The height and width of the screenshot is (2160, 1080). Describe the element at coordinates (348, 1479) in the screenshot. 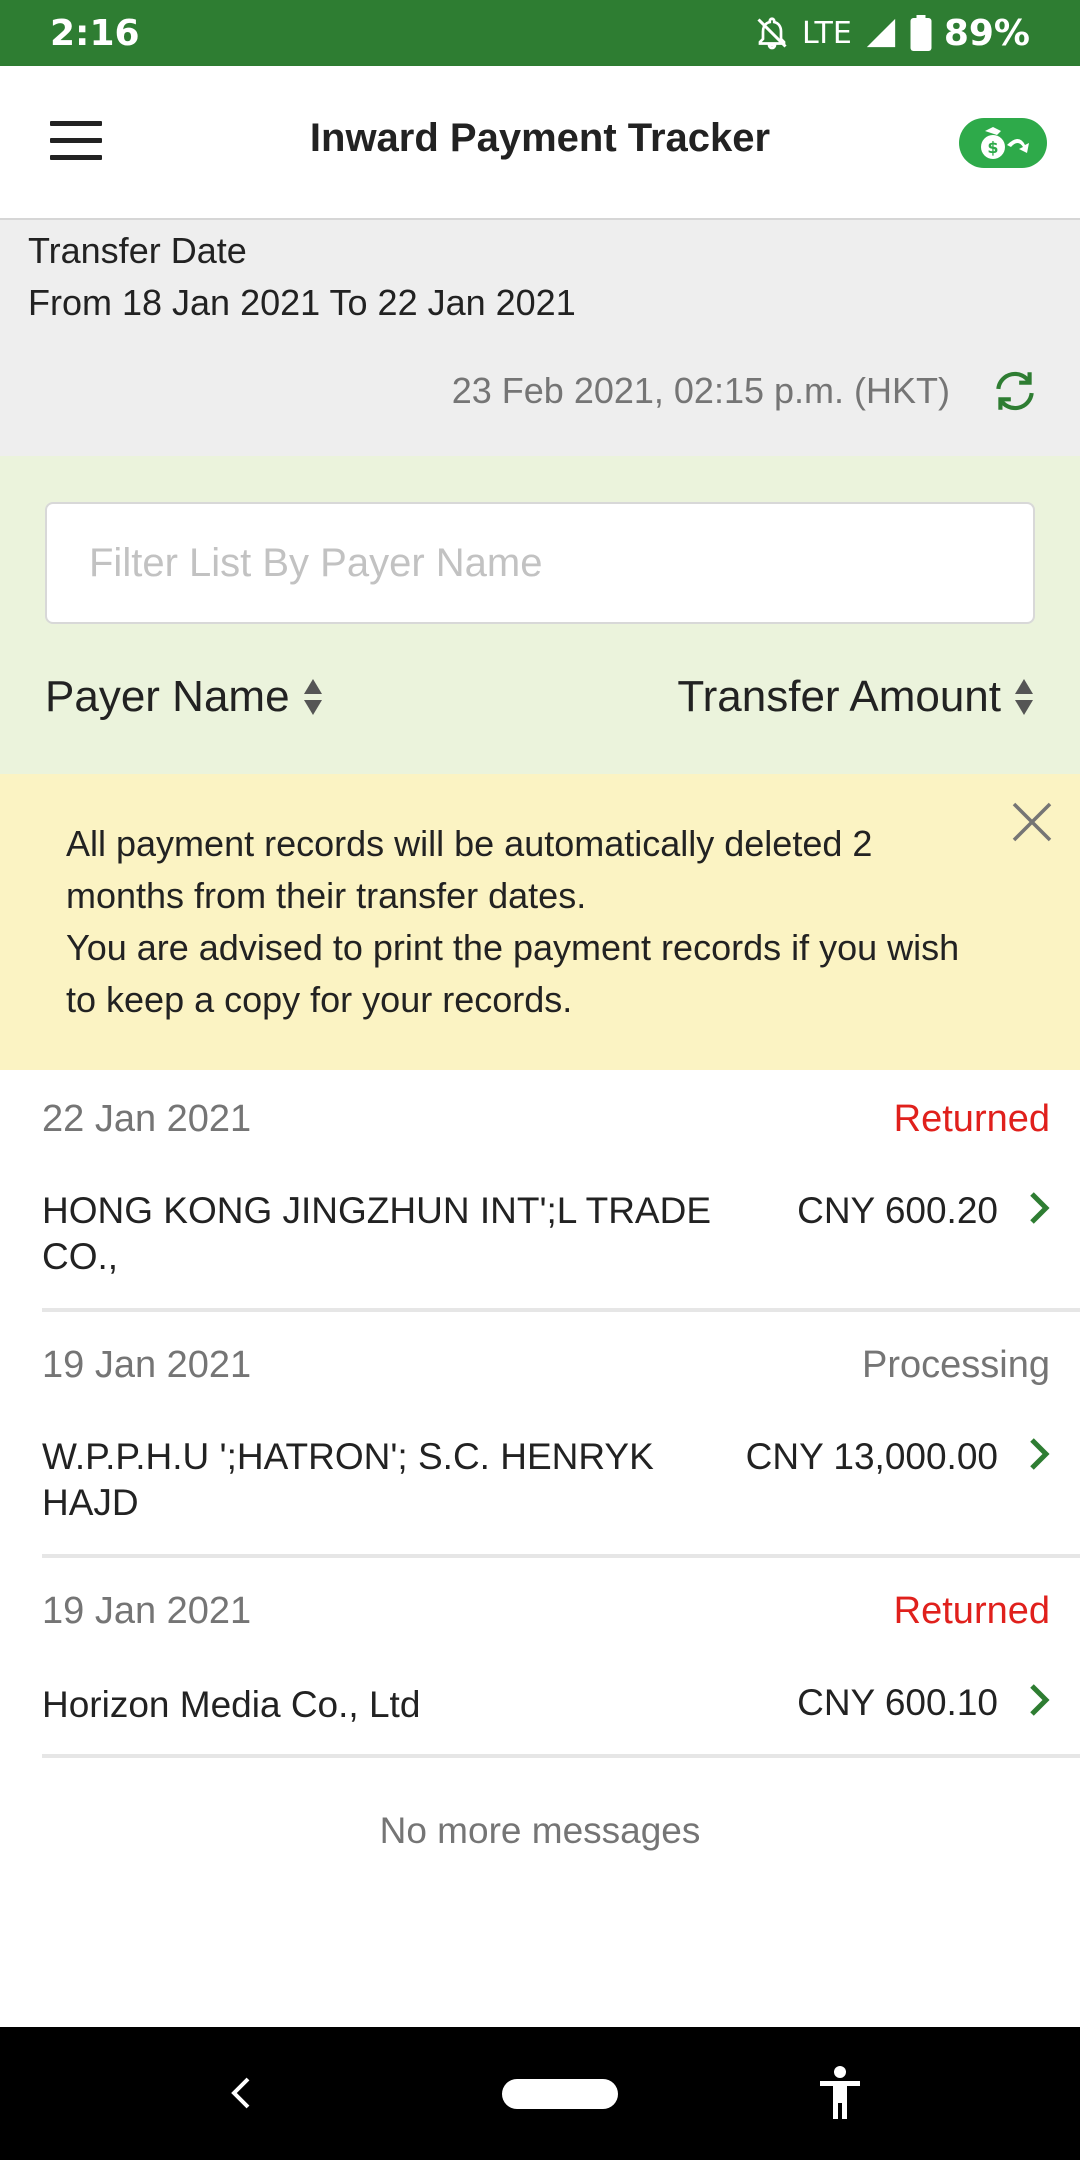

I see `record-payer-name: W.P.P.H.U ';HATRON'; S.C. HENRYK HAJD` at that location.